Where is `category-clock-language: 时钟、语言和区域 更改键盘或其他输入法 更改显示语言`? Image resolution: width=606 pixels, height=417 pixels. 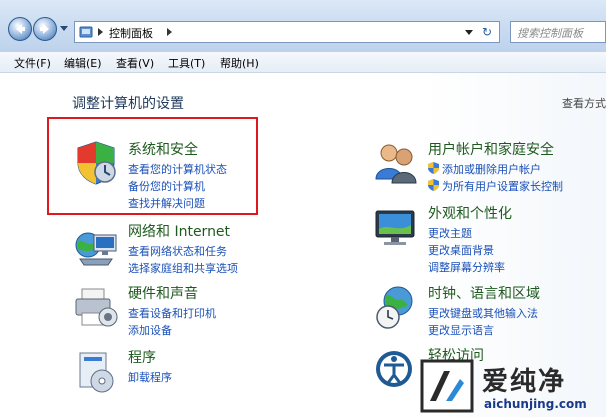
category-clock-language: 时钟、语言和区域 更改键盘或其他输入法 更改显示语言 is located at coordinates (482, 311).